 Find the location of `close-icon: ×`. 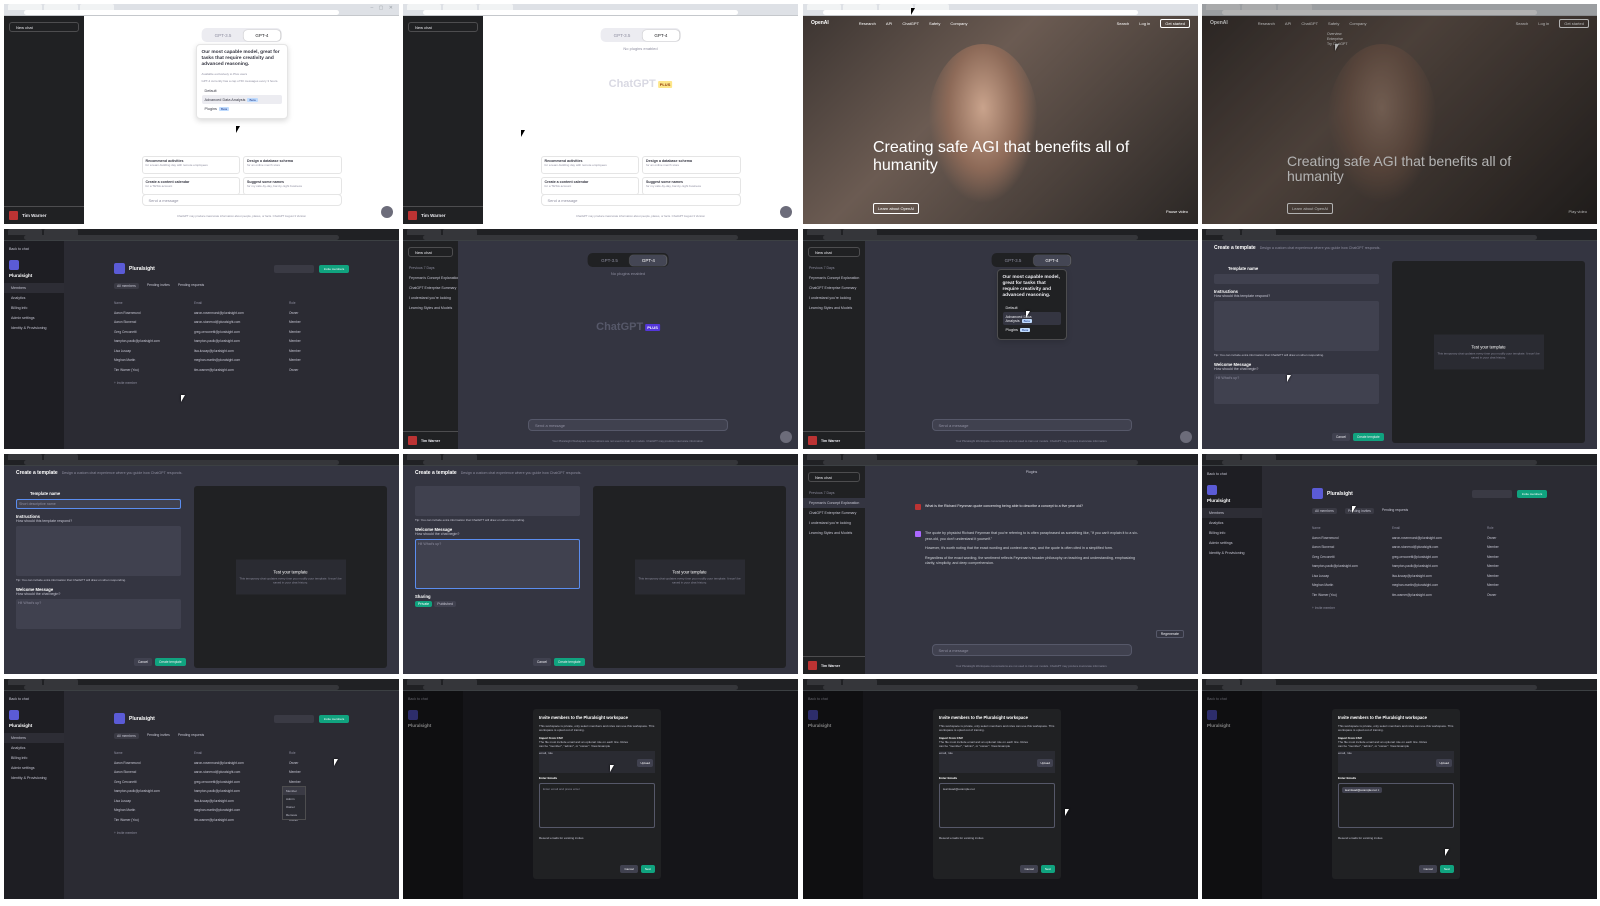

close-icon: × is located at coordinates (1379, 790).